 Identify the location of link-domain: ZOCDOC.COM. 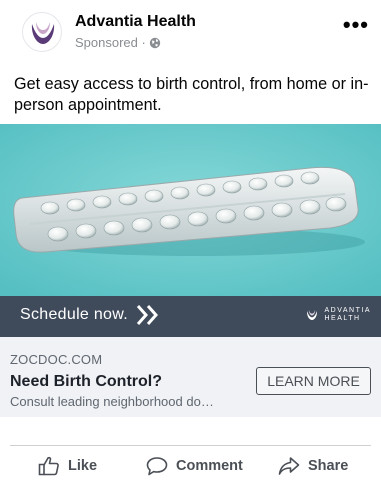
(56, 359).